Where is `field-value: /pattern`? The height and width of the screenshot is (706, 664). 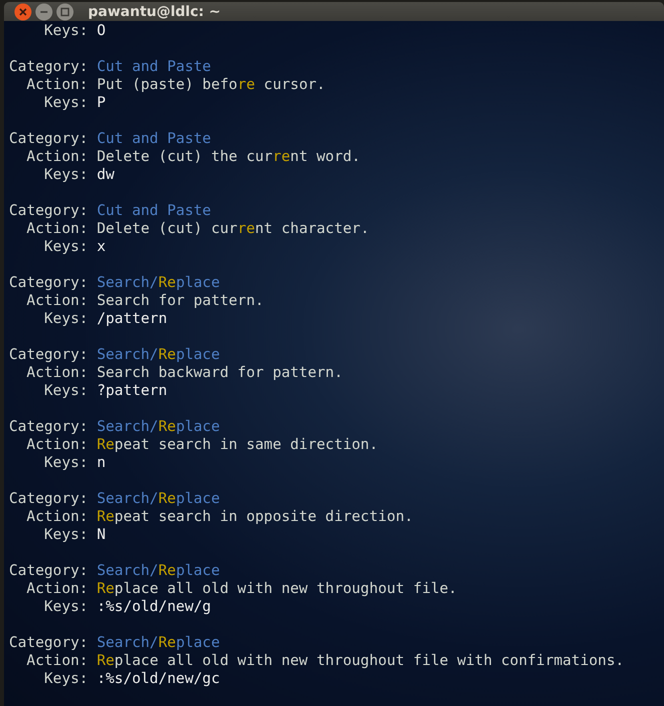 field-value: /pattern is located at coordinates (132, 319).